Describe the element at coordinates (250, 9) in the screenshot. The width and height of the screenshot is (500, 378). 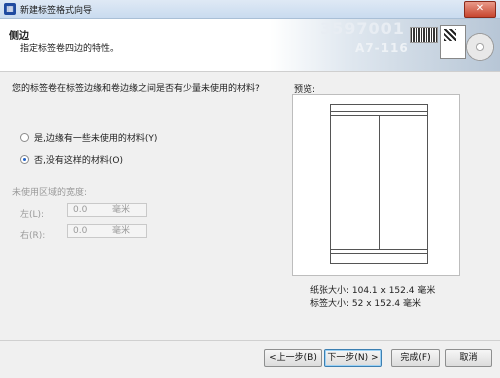
I see `window-titlebar: ▦ 新建标签格式向导 ✕` at that location.